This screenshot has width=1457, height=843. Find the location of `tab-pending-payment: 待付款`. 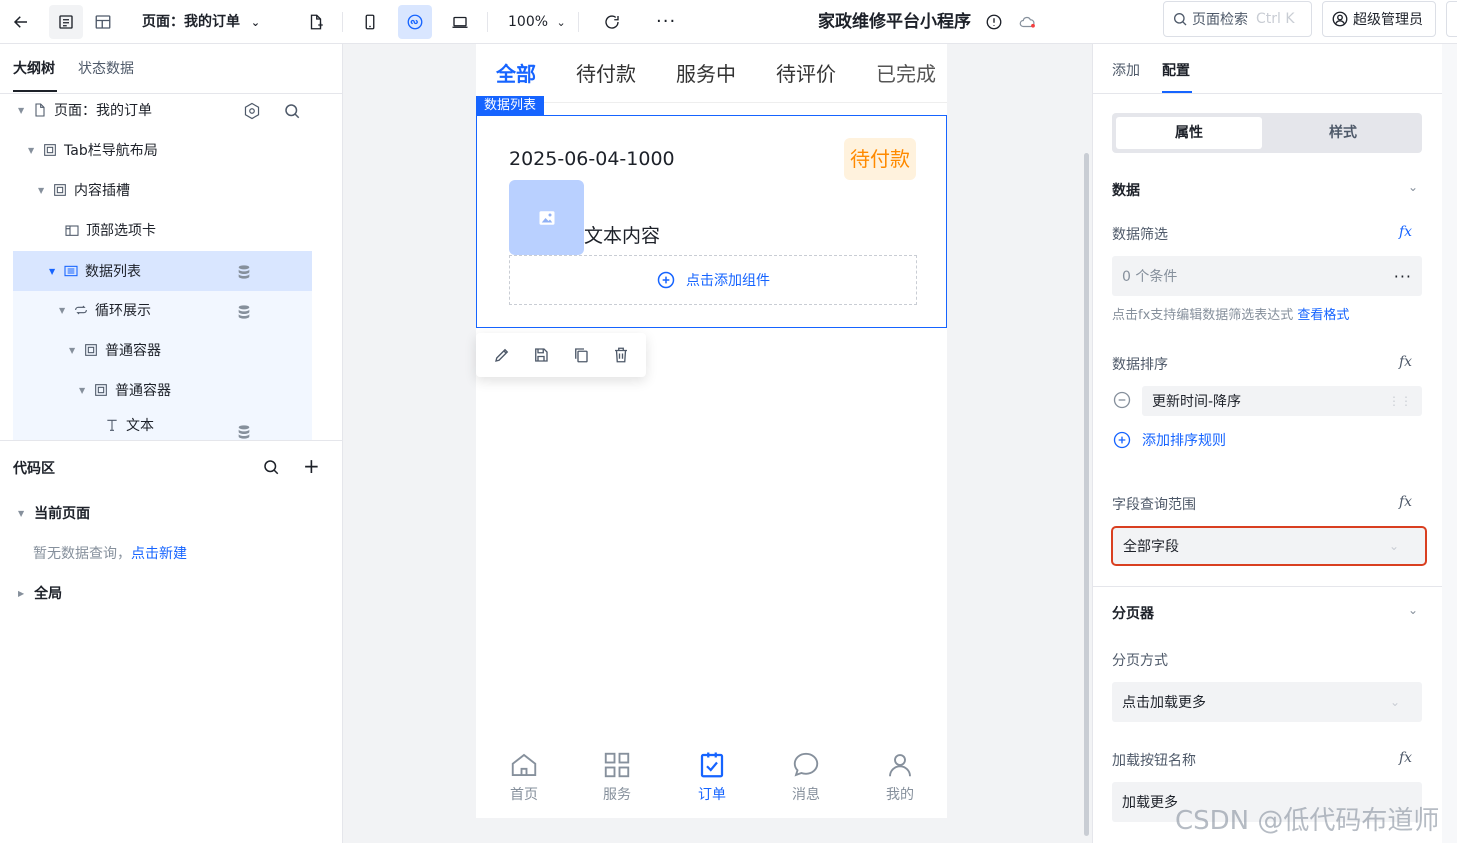

tab-pending-payment: 待付款 is located at coordinates (606, 72).